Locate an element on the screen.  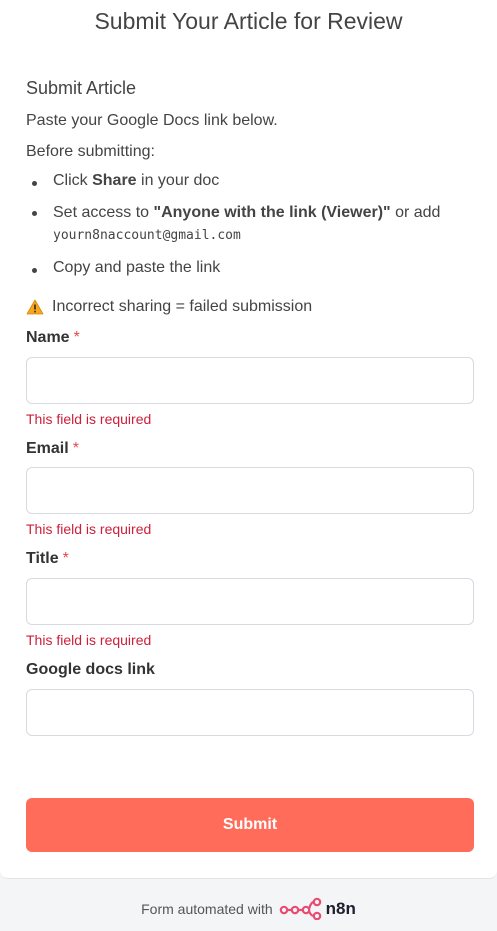
title-error: This field is required is located at coordinates (89, 640).